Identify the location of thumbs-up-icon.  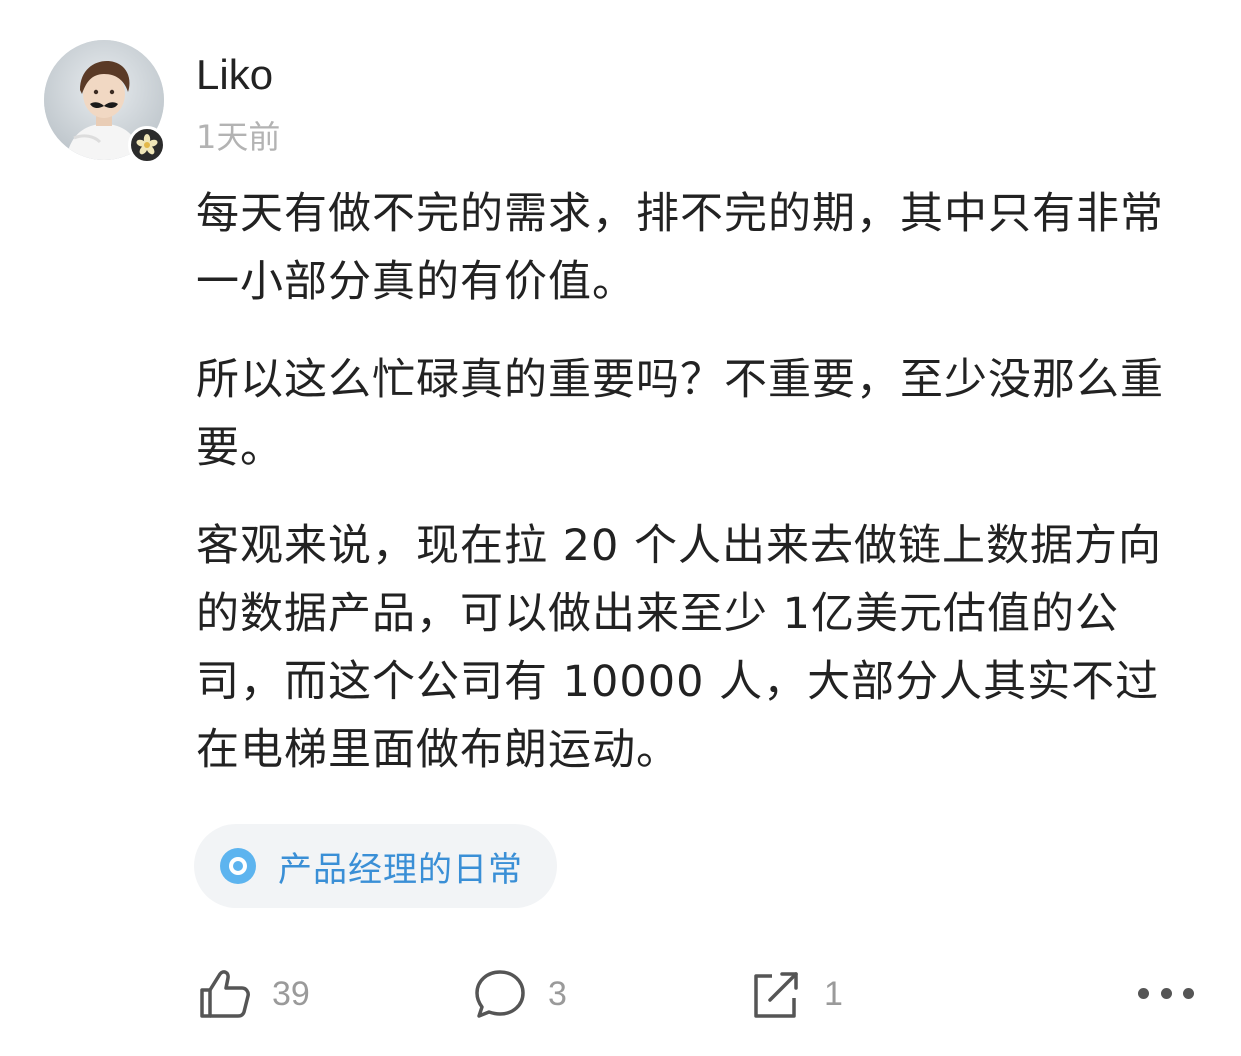
(225, 994).